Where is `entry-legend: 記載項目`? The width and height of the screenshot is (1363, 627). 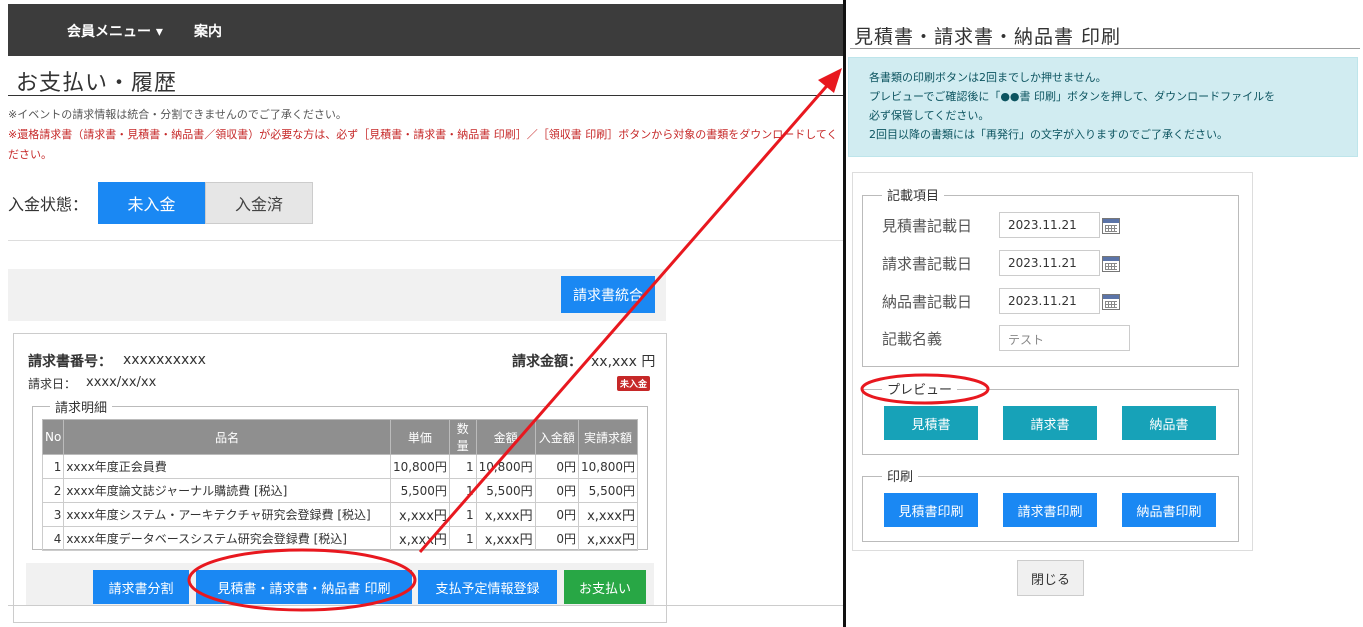 entry-legend: 記載項目 is located at coordinates (913, 194).